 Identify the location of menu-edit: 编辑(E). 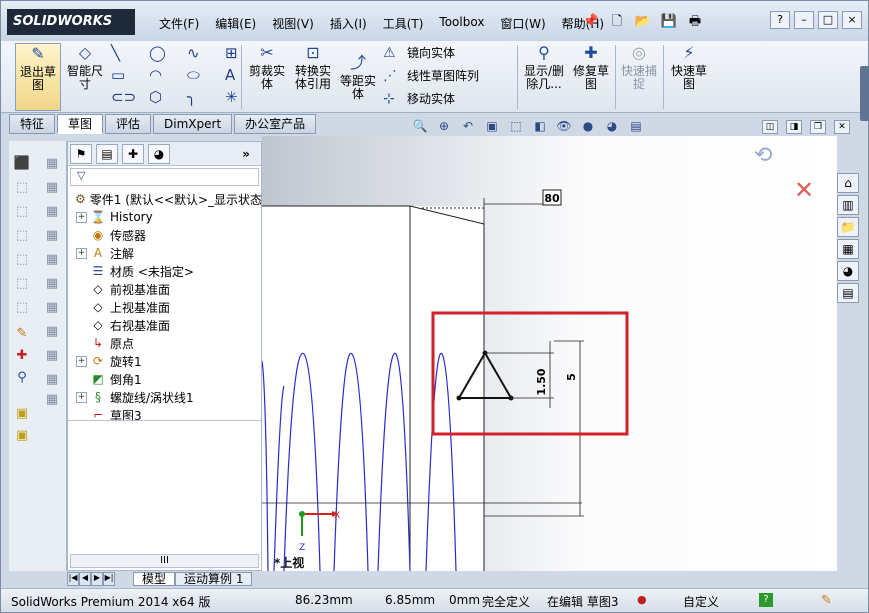
(235, 23).